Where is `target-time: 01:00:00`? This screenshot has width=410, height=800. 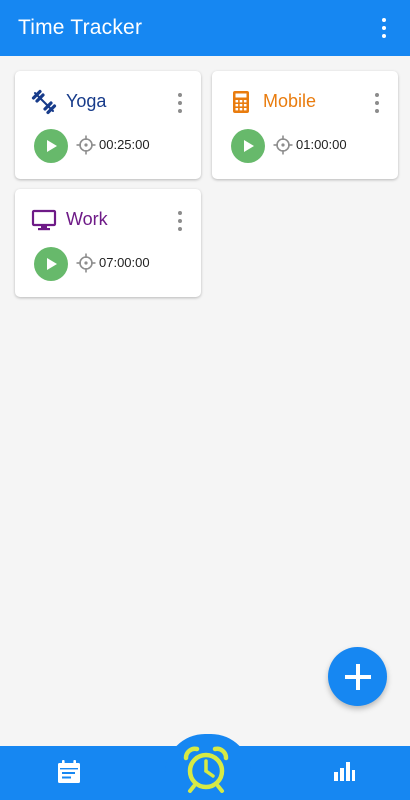 target-time: 01:00:00 is located at coordinates (321, 144).